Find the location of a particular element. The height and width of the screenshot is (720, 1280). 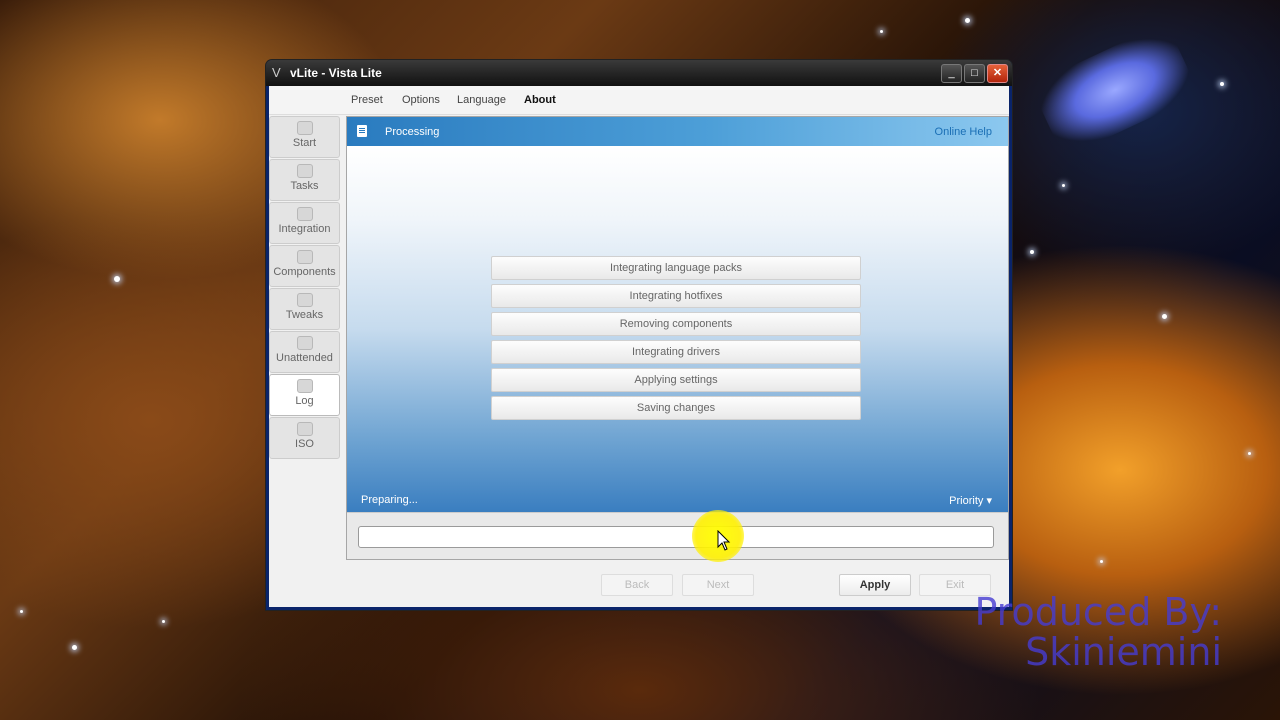

close-button: ✕ is located at coordinates (997, 73).